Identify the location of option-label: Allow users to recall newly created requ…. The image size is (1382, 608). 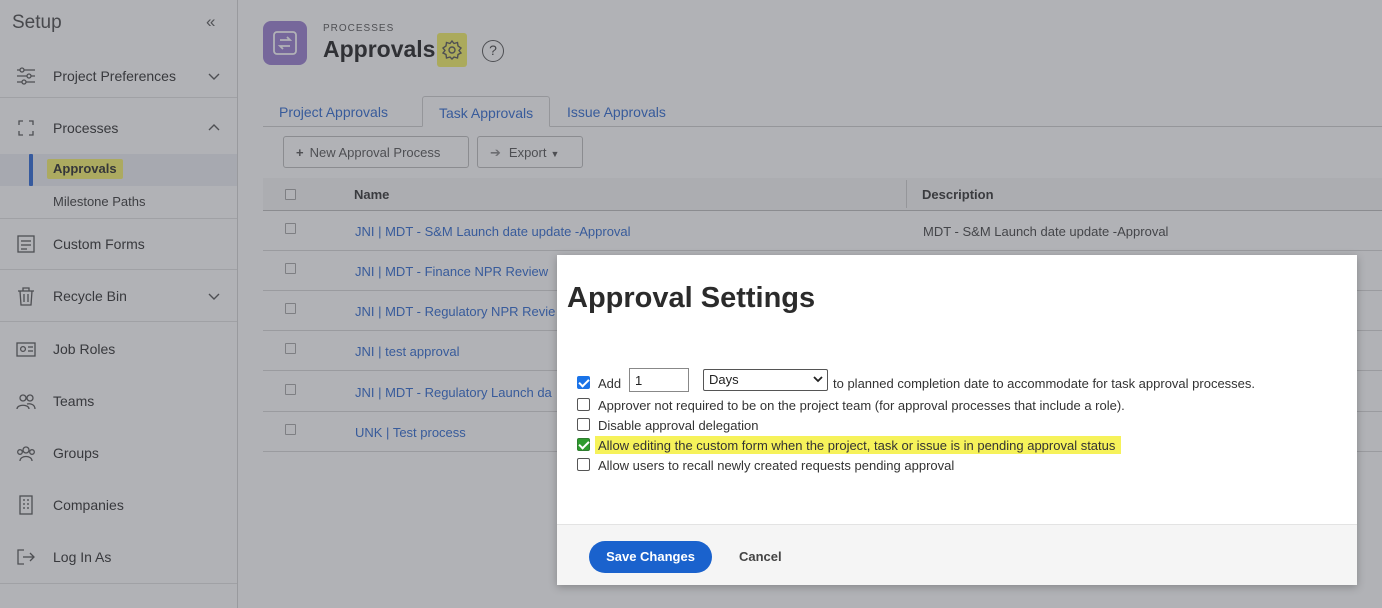
(776, 465).